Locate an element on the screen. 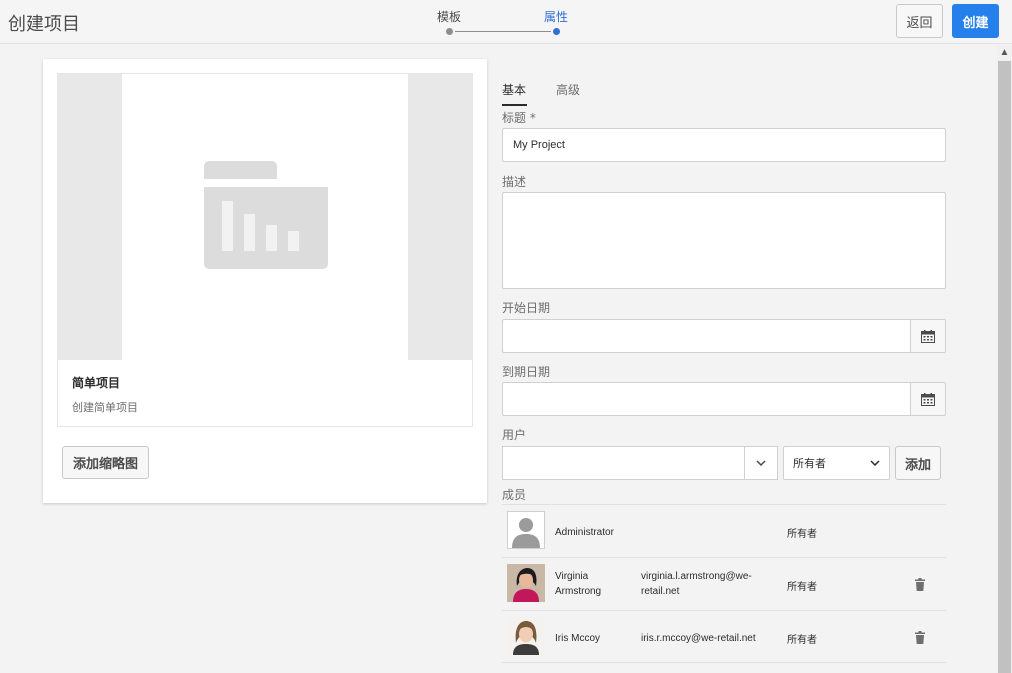 The image size is (1012, 673). wizard-steps: 模板 属性 is located at coordinates (506, 23).